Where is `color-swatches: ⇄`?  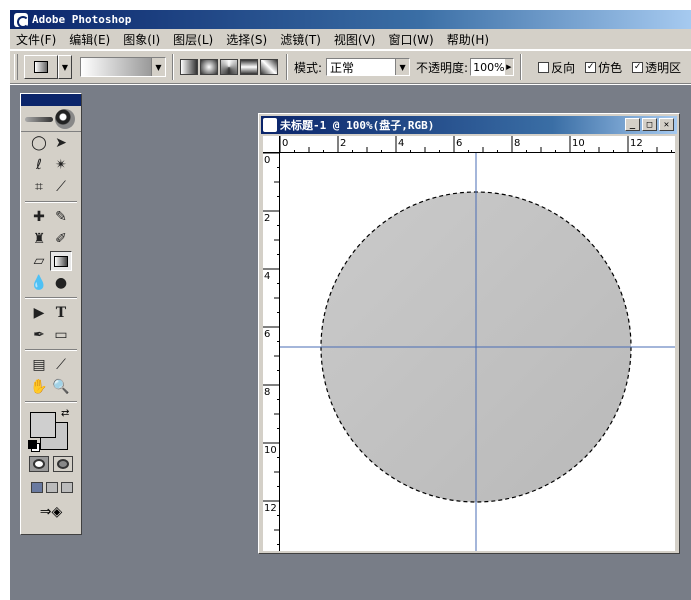
color-swatches: ⇄ is located at coordinates (51, 429).